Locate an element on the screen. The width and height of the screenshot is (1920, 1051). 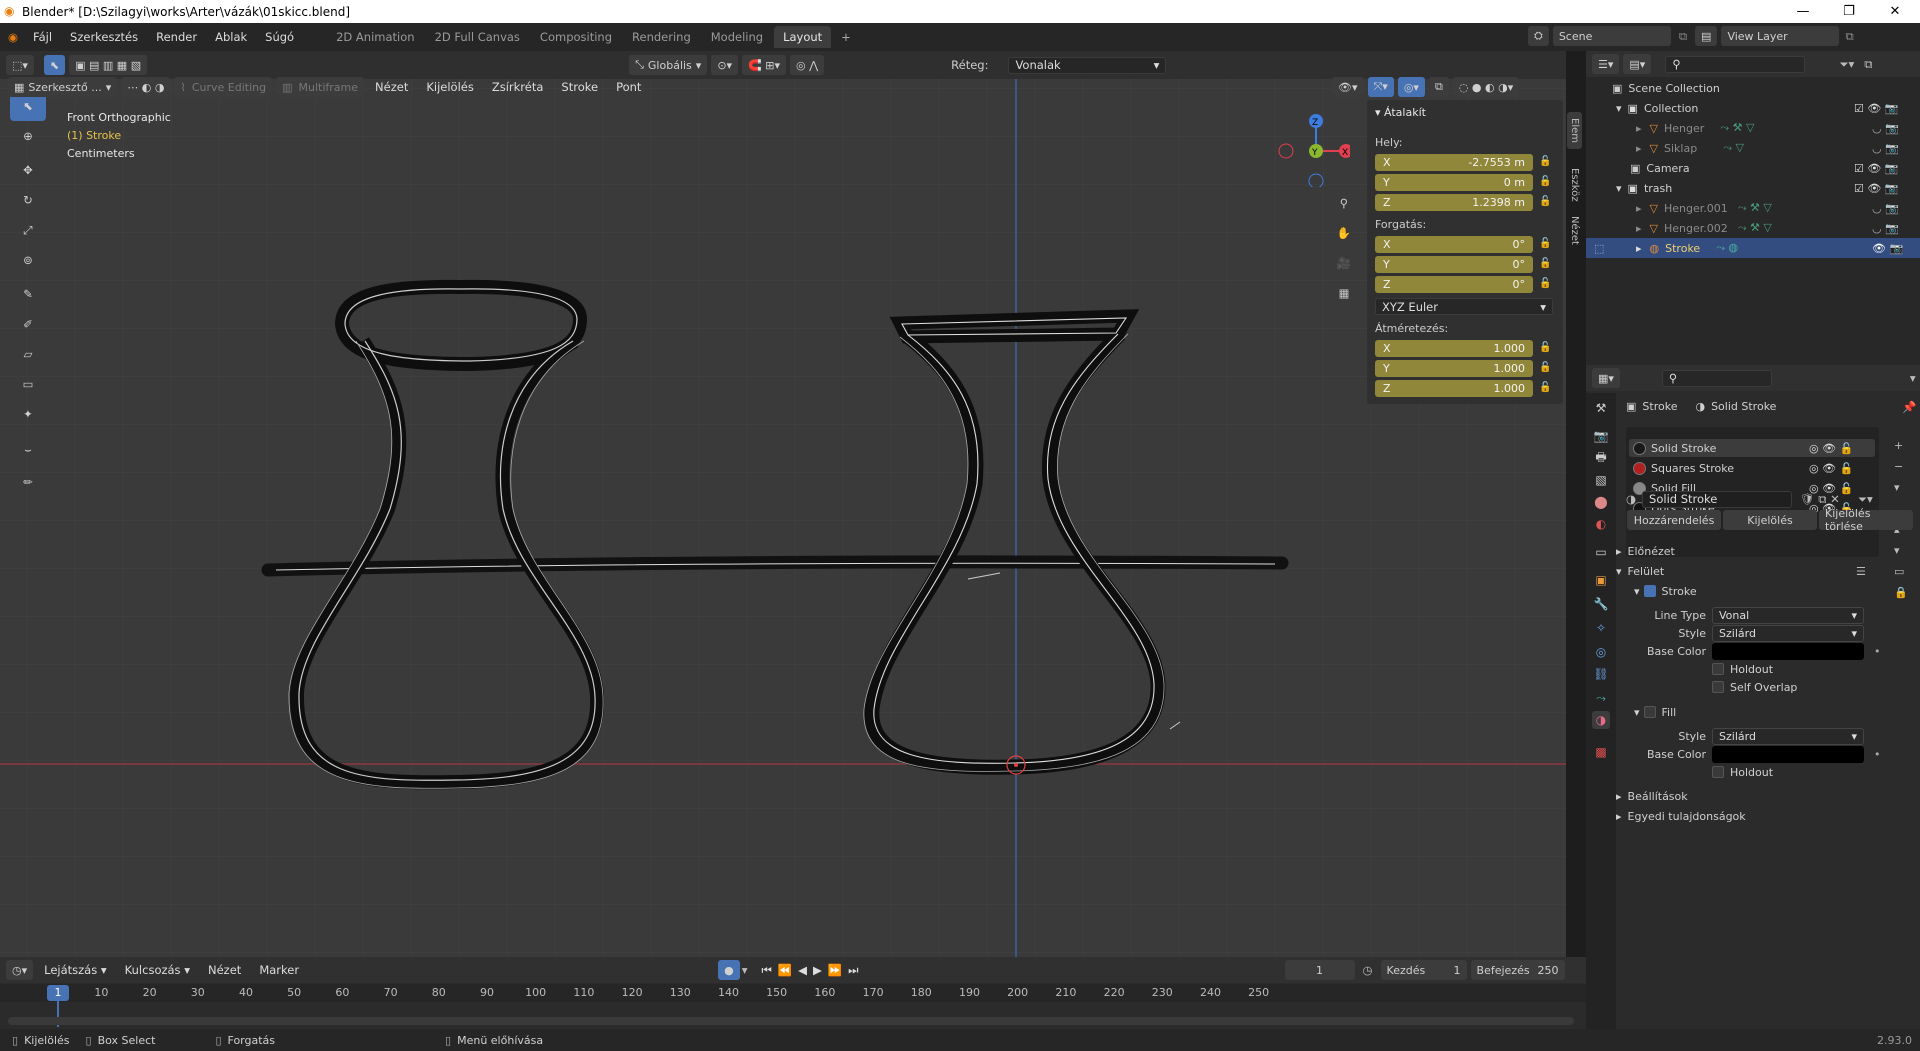
tool-annotate: ✏ is located at coordinates (28, 482).